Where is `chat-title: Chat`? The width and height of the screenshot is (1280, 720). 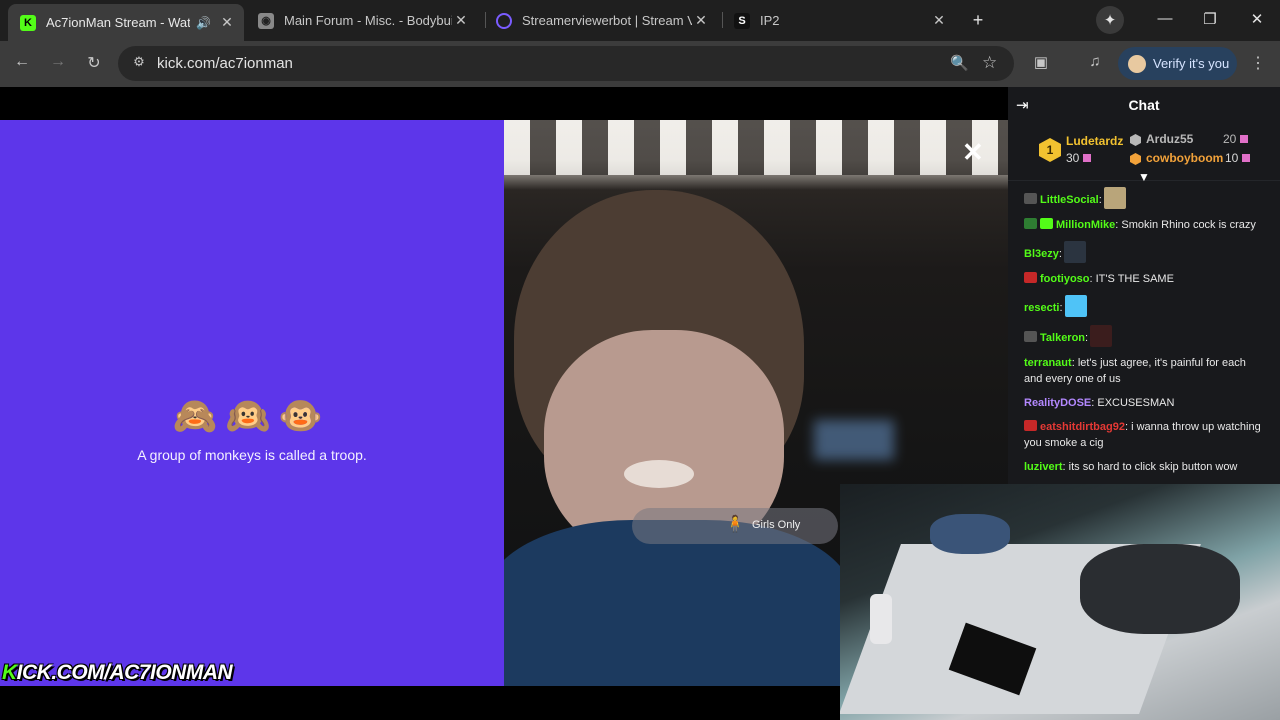
chat-title: Chat is located at coordinates (1144, 105).